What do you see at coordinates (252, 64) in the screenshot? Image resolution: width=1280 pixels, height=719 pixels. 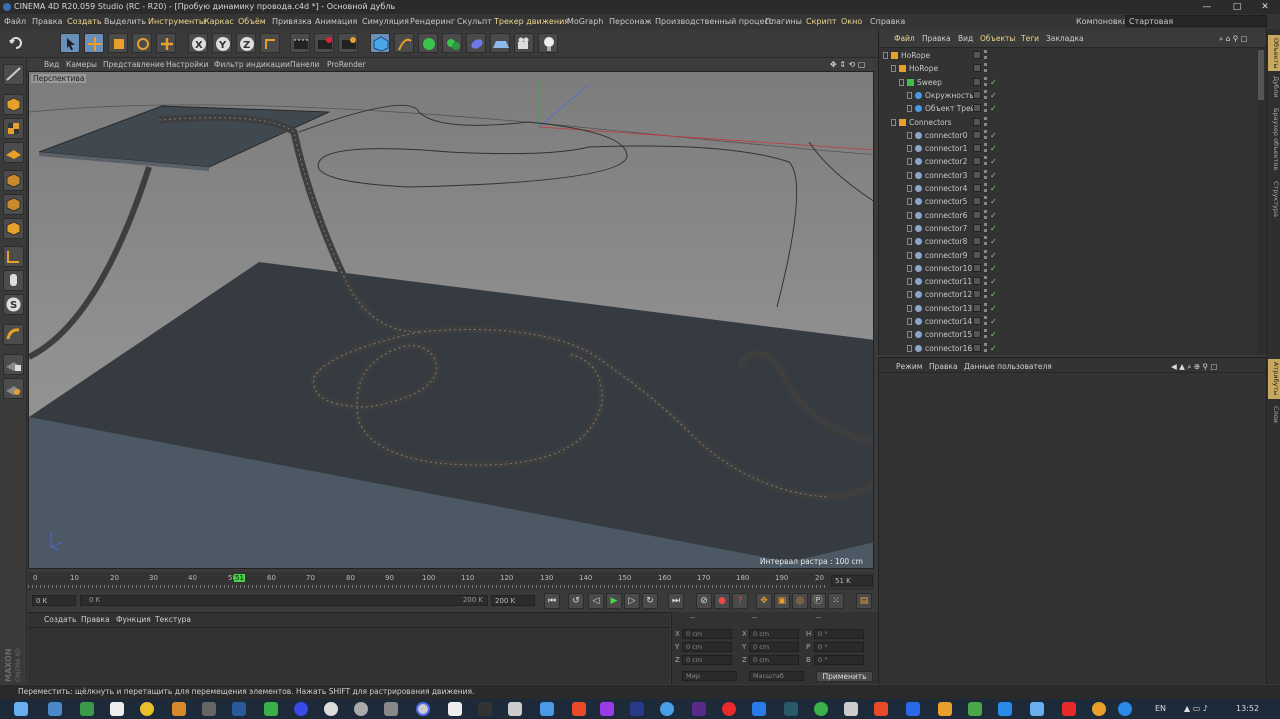 I see `vp-menu-filter: Фильтр индикации` at bounding box center [252, 64].